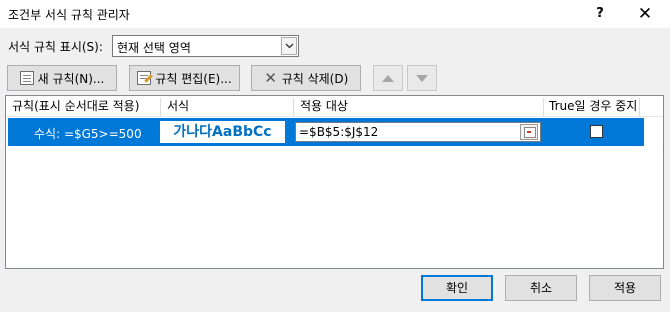 Image resolution: width=670 pixels, height=312 pixels. What do you see at coordinates (335, 14) in the screenshot?
I see `title-bar: 조건부 서식 규칙 관리자 ? ✕` at bounding box center [335, 14].